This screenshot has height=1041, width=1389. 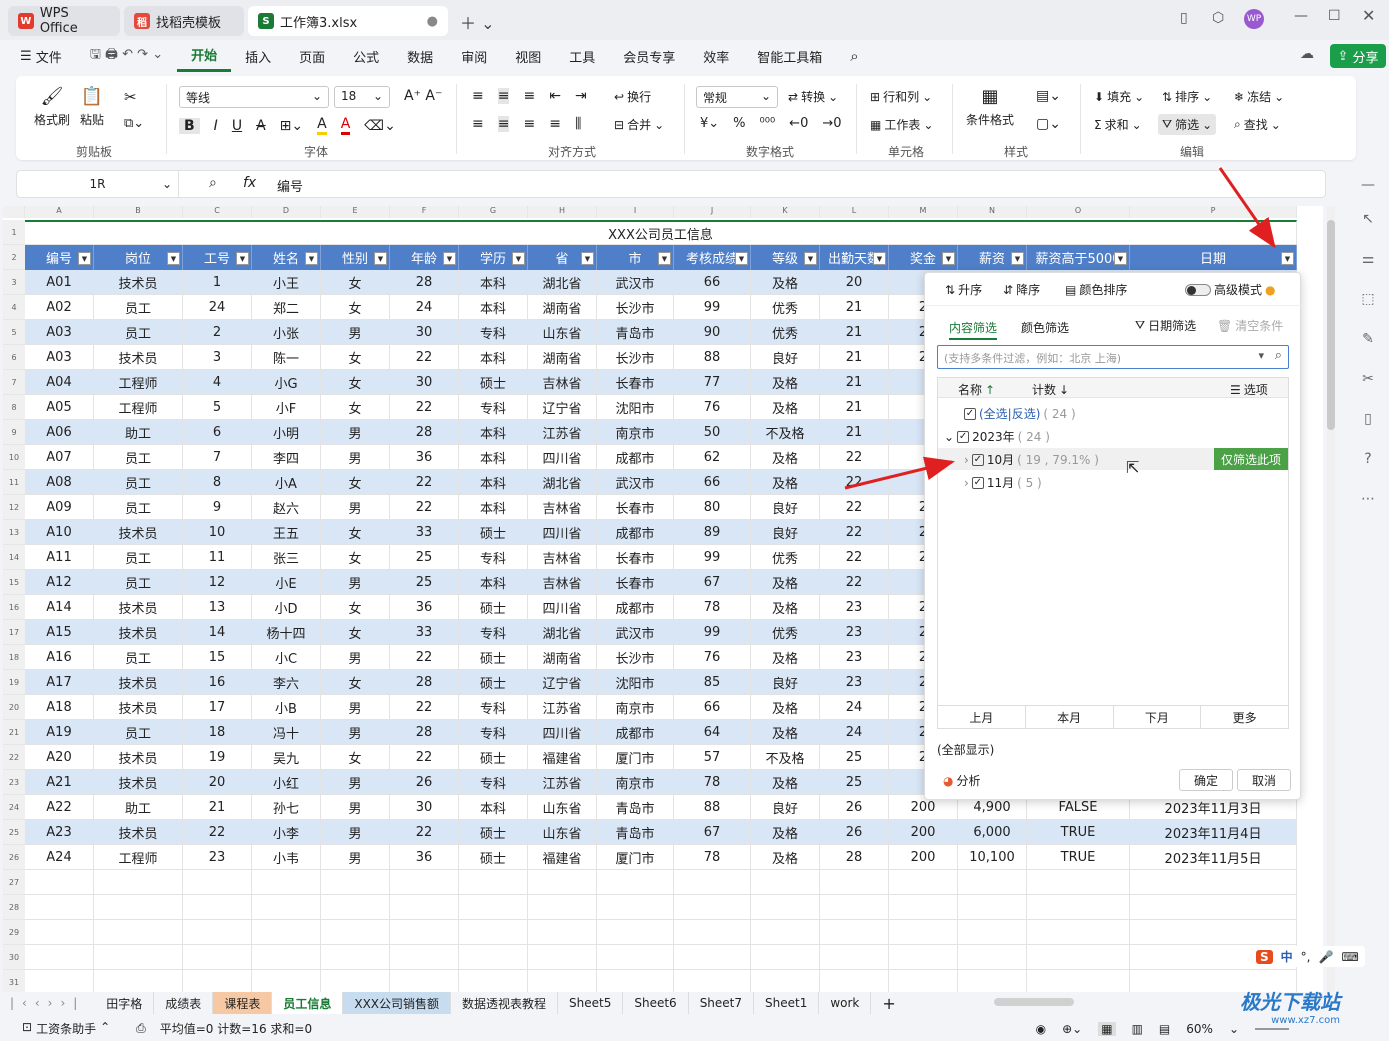 What do you see at coordinates (14, 532) in the screenshot?
I see `row-header: 13` at bounding box center [14, 532].